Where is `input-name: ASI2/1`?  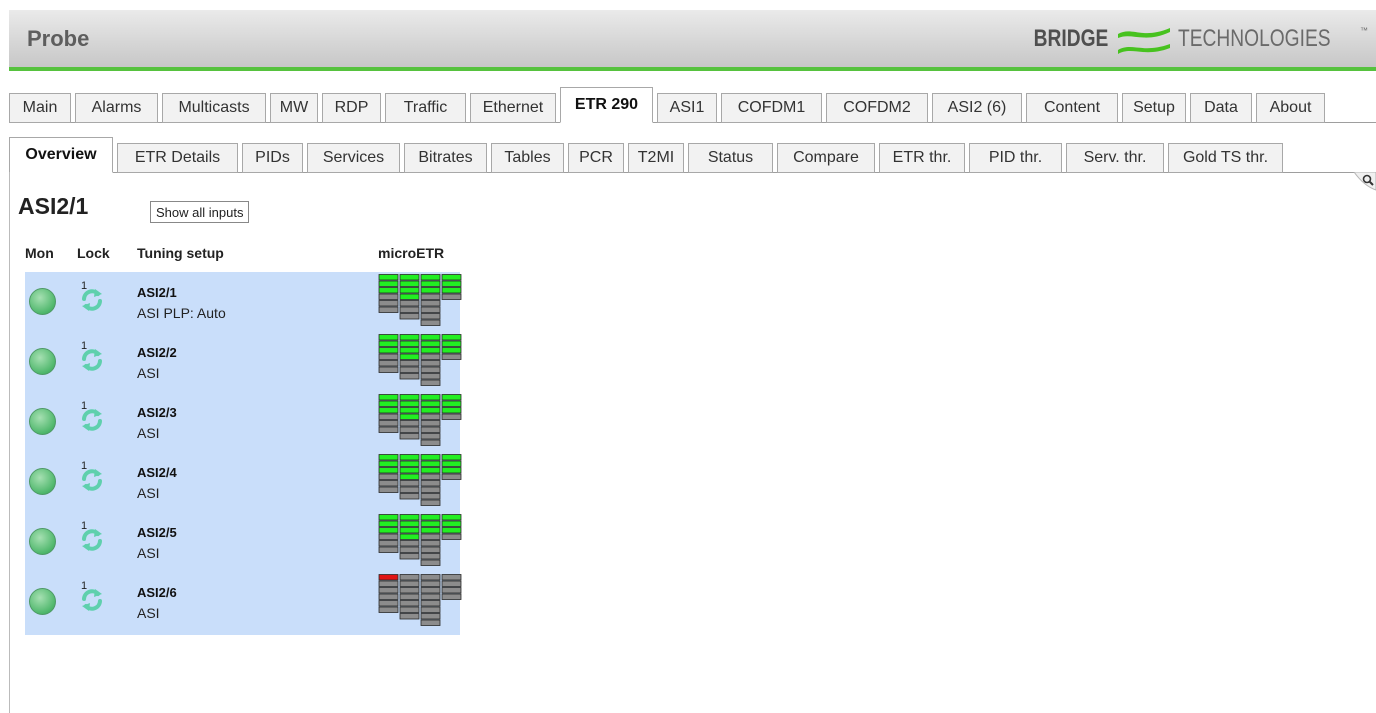 input-name: ASI2/1 is located at coordinates (157, 292).